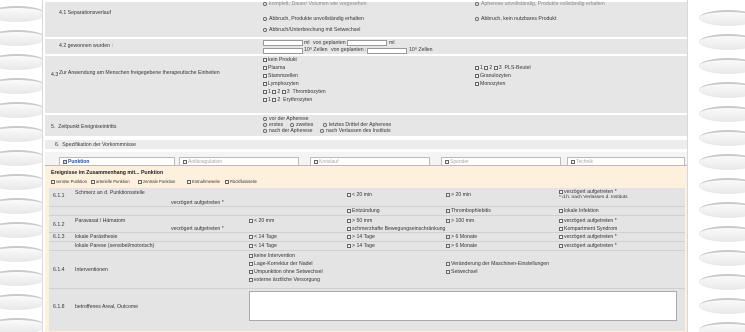 Image resolution: width=745 pixels, height=332 pixels. What do you see at coordinates (490, 84) in the screenshot?
I see `checkbox-monozyten: Monozyten` at bounding box center [490, 84].